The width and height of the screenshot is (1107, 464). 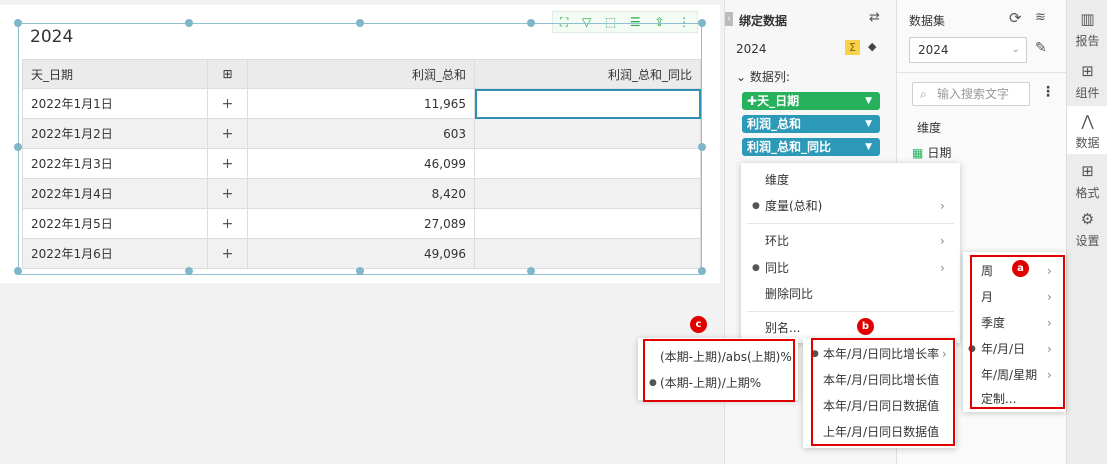 I want to click on tab-label: 组件, so click(x=1087, y=93).